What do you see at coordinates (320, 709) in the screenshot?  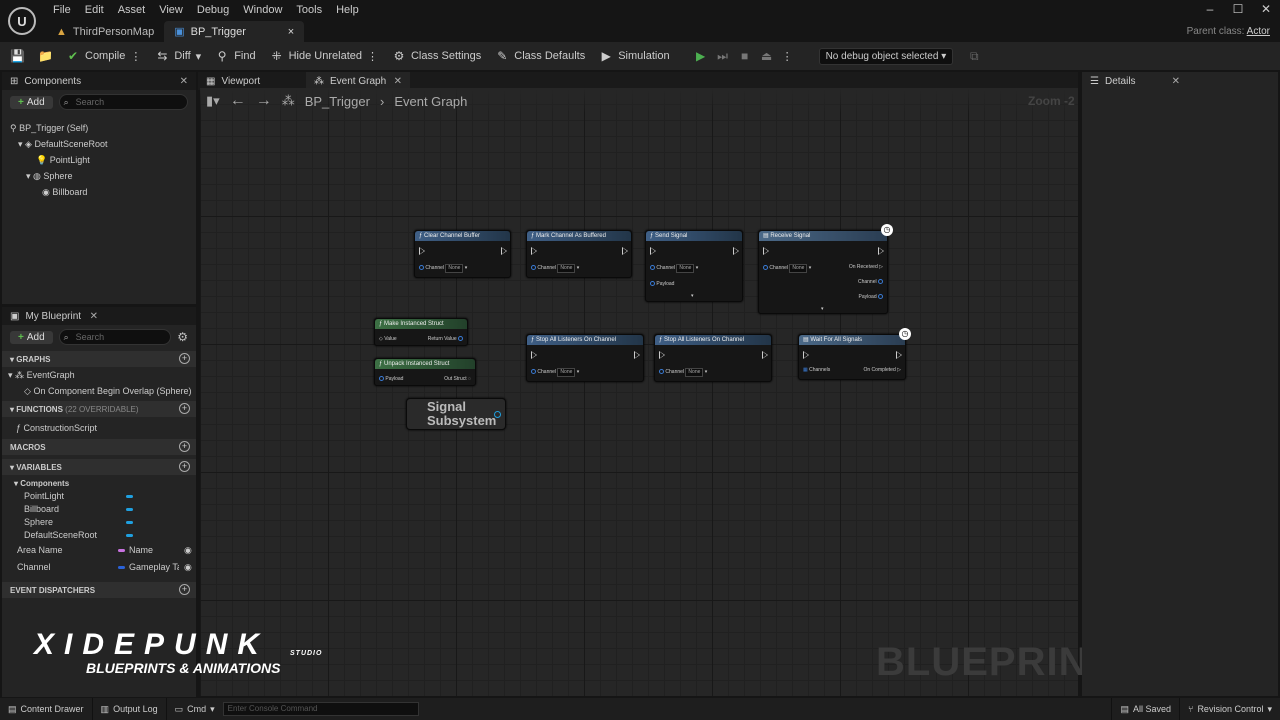 I see `console-input: Enter Console Command` at bounding box center [320, 709].